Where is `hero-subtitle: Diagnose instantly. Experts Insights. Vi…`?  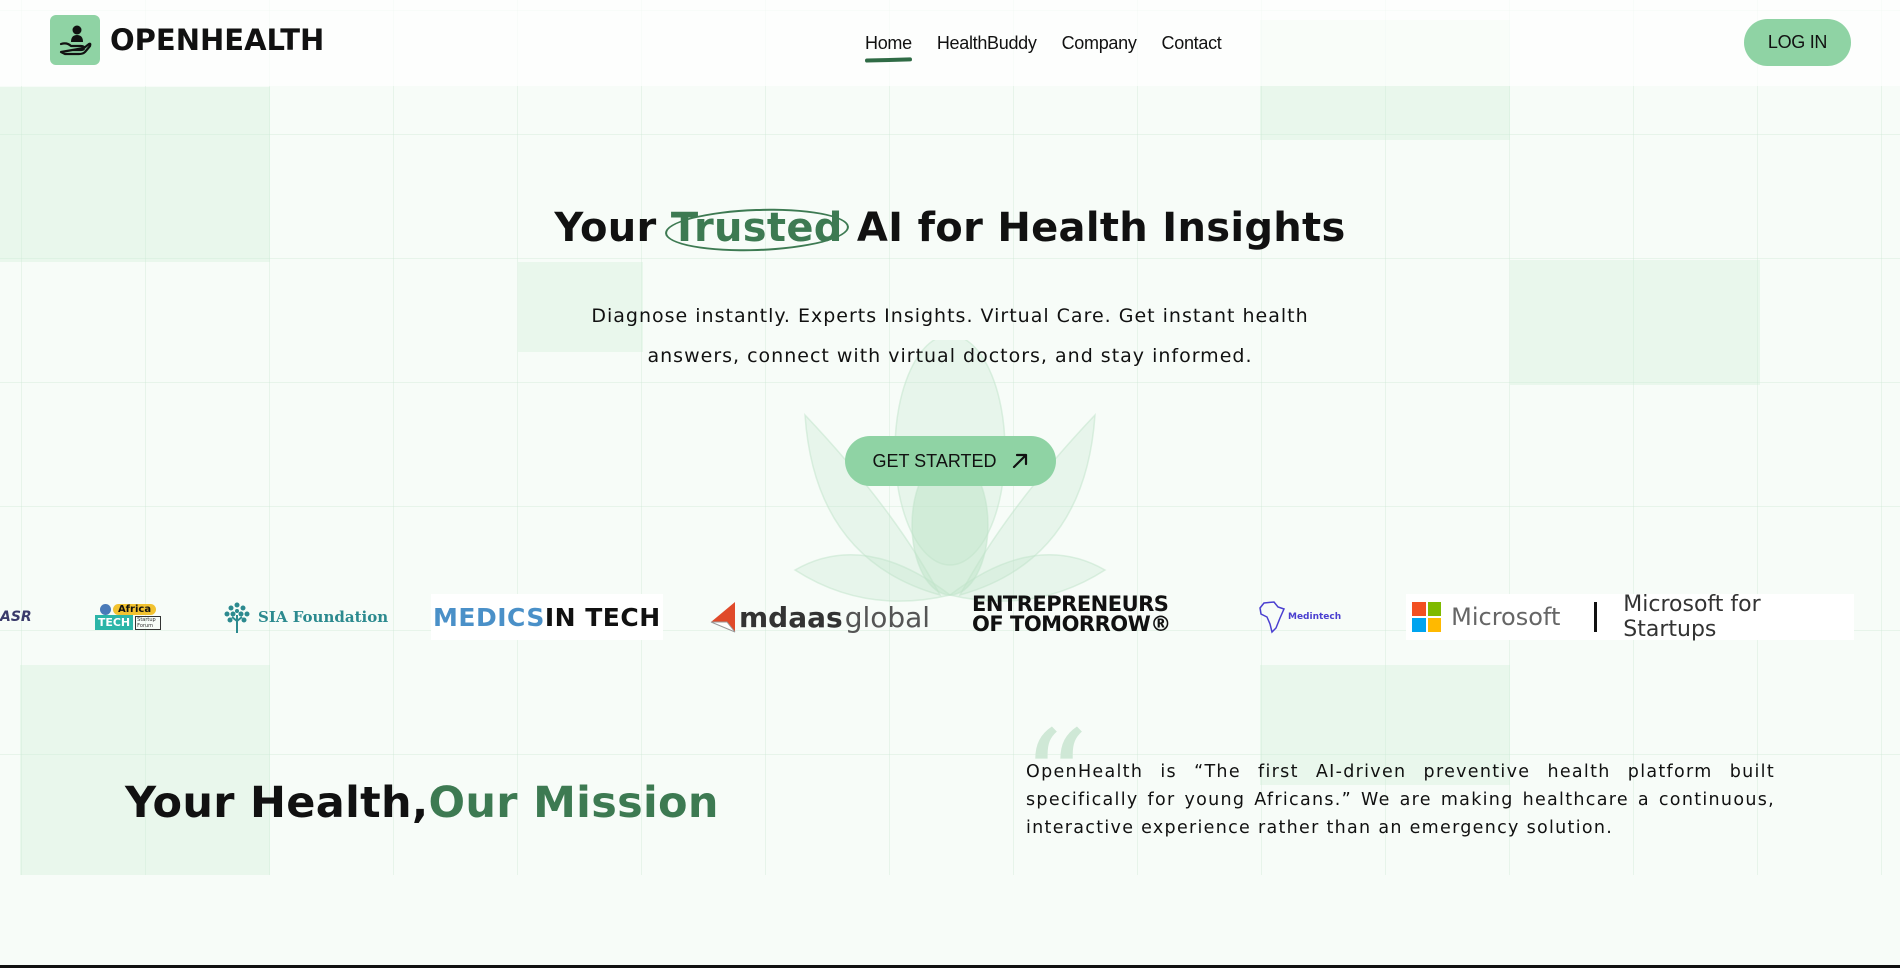 hero-subtitle: Diagnose instantly. Experts Insights. Vi… is located at coordinates (950, 336).